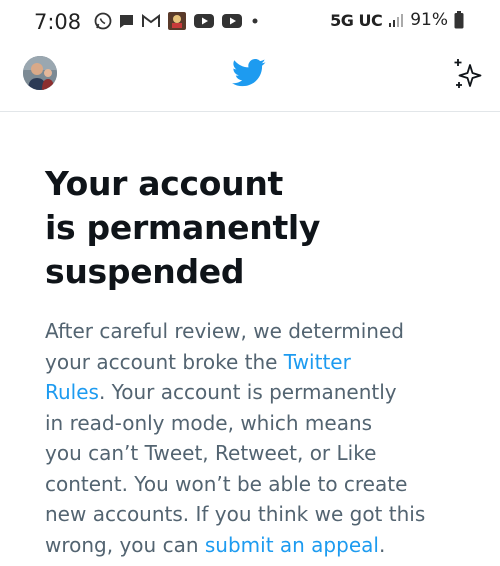 The width and height of the screenshot is (500, 566). Describe the element at coordinates (103, 21) in the screenshot. I see `whatsapp-icon` at that location.